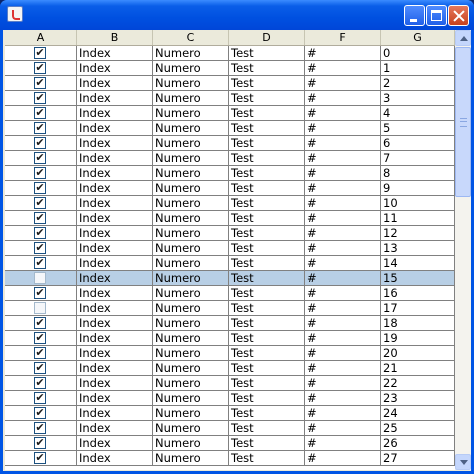 This screenshot has height=474, width=474. Describe the element at coordinates (418, 158) in the screenshot. I see `cell-g: 7` at that location.